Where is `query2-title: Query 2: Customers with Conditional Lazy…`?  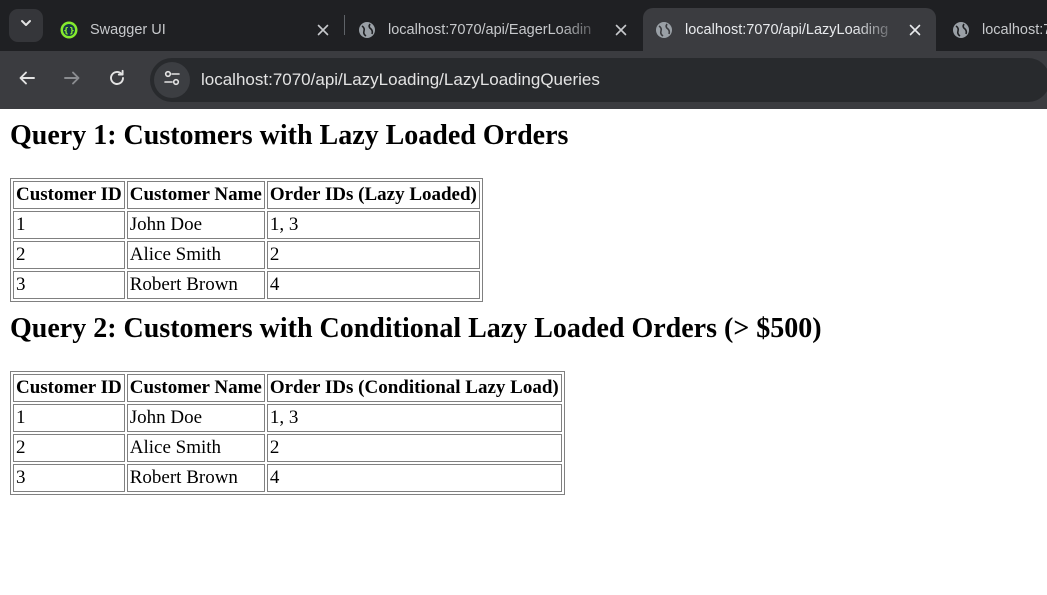 query2-title: Query 2: Customers with Conditional Lazy… is located at coordinates (416, 328).